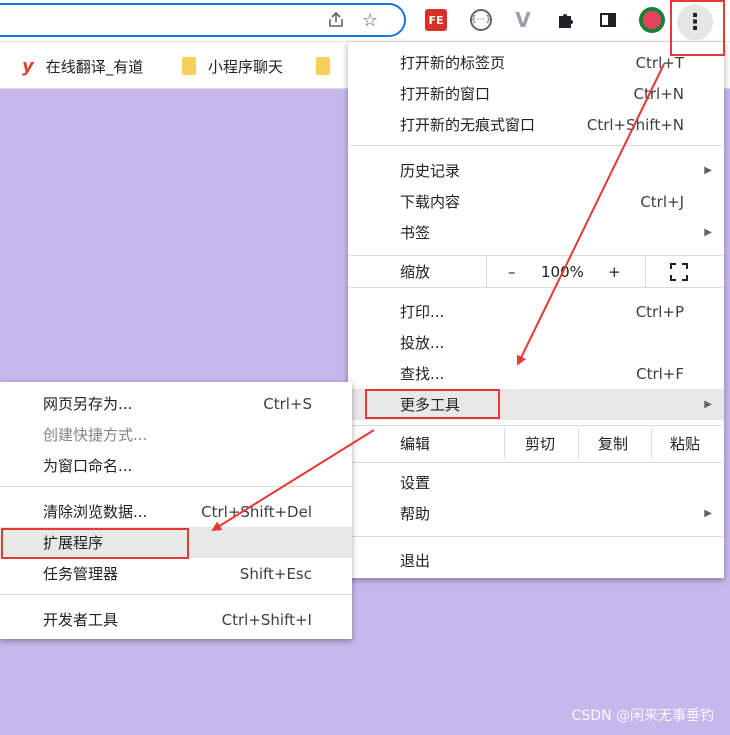  Describe the element at coordinates (642, 716) in the screenshot. I see `watermark: CSDN @闲来无事垂钓` at that location.